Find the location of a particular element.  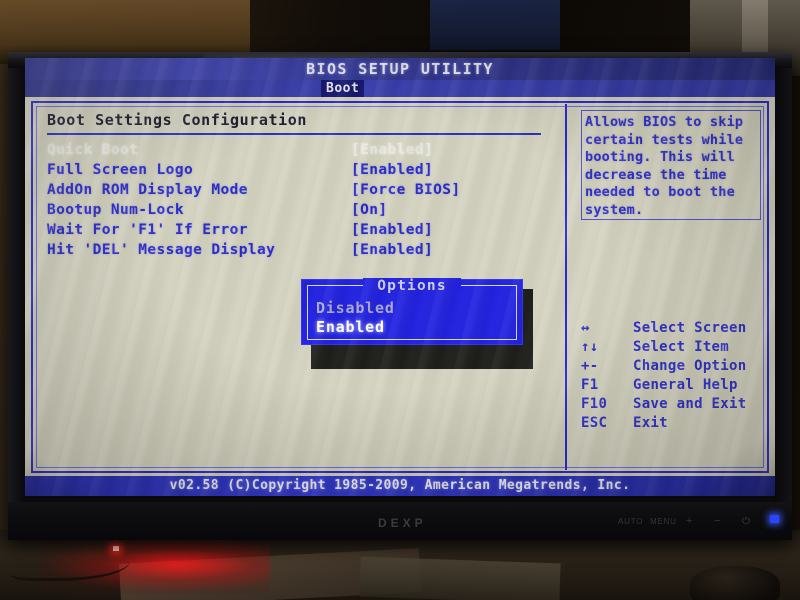

monitor-power-button: ⏻ is located at coordinates (746, 521).